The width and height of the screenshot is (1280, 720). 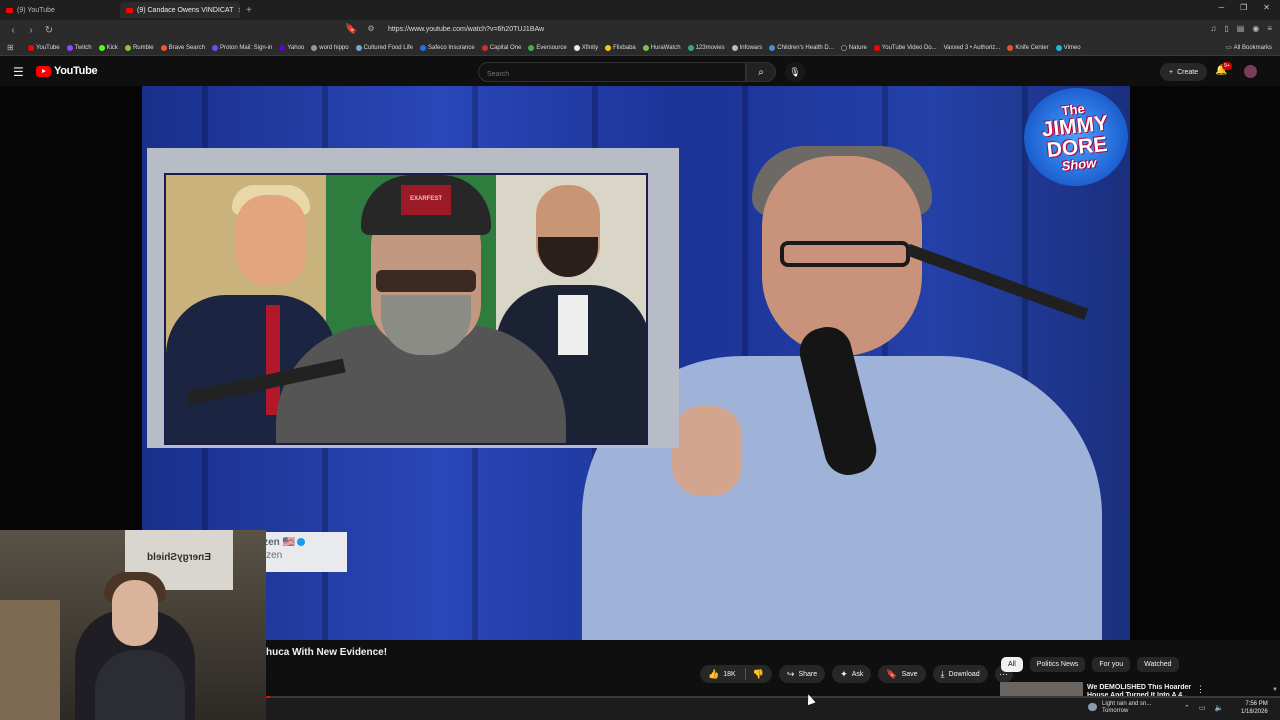 What do you see at coordinates (1221, 7) in the screenshot?
I see `minimize-icon: ─` at bounding box center [1221, 7].